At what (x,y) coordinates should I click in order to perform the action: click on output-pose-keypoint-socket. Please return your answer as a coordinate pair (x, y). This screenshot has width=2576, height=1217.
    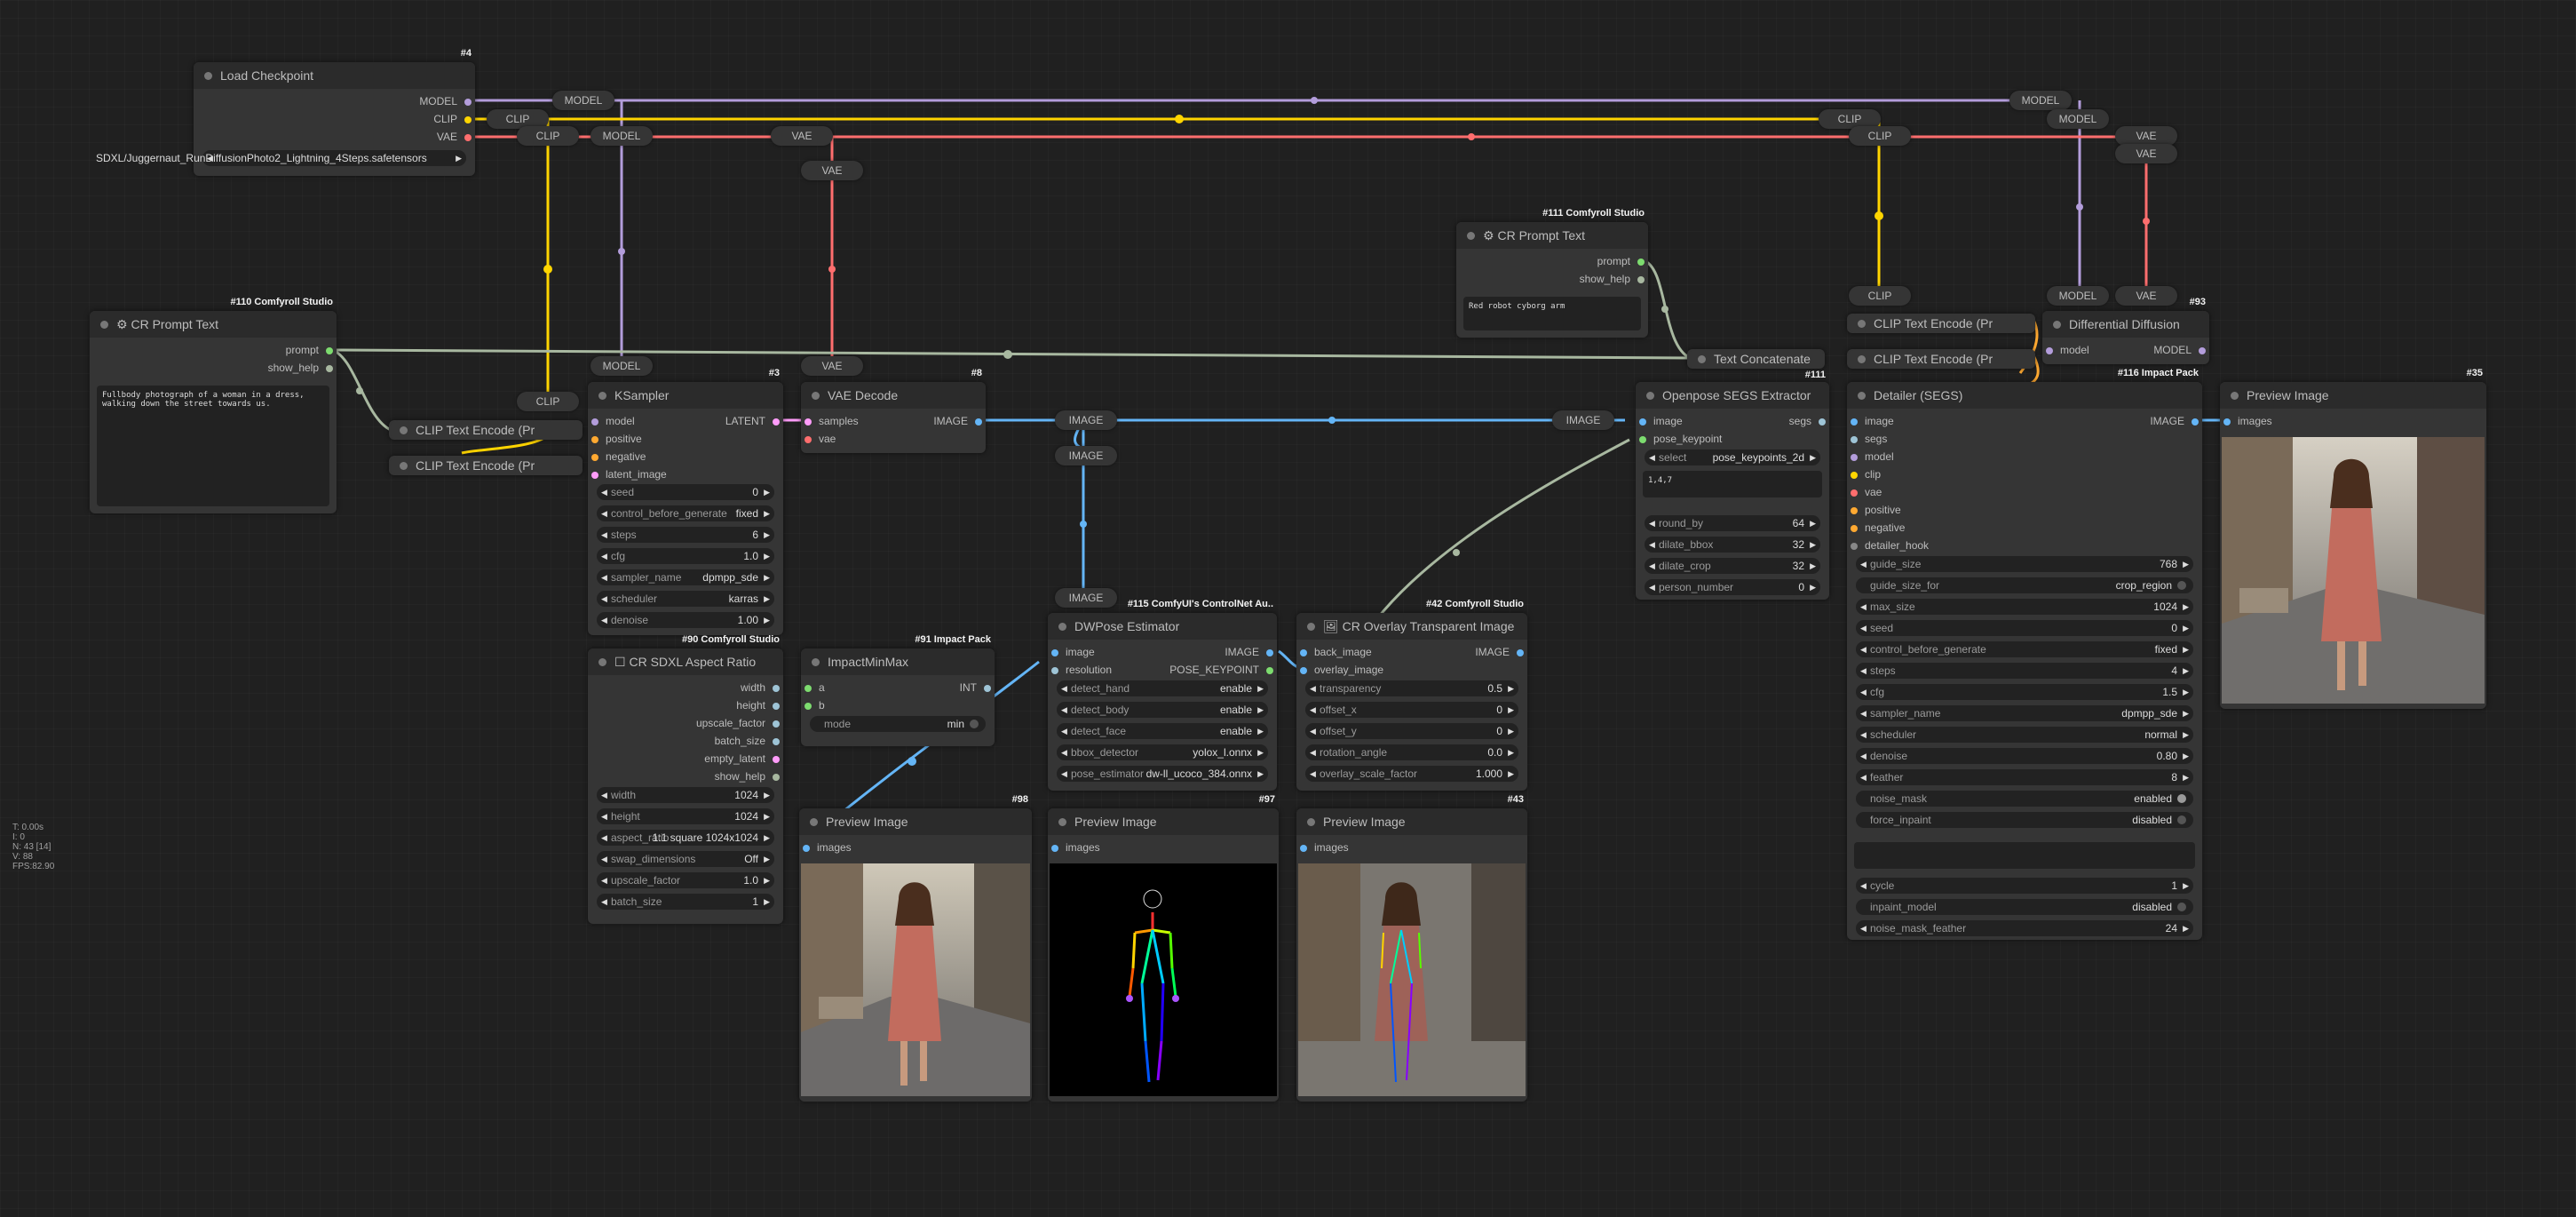
    Looking at the image, I should click on (1269, 670).